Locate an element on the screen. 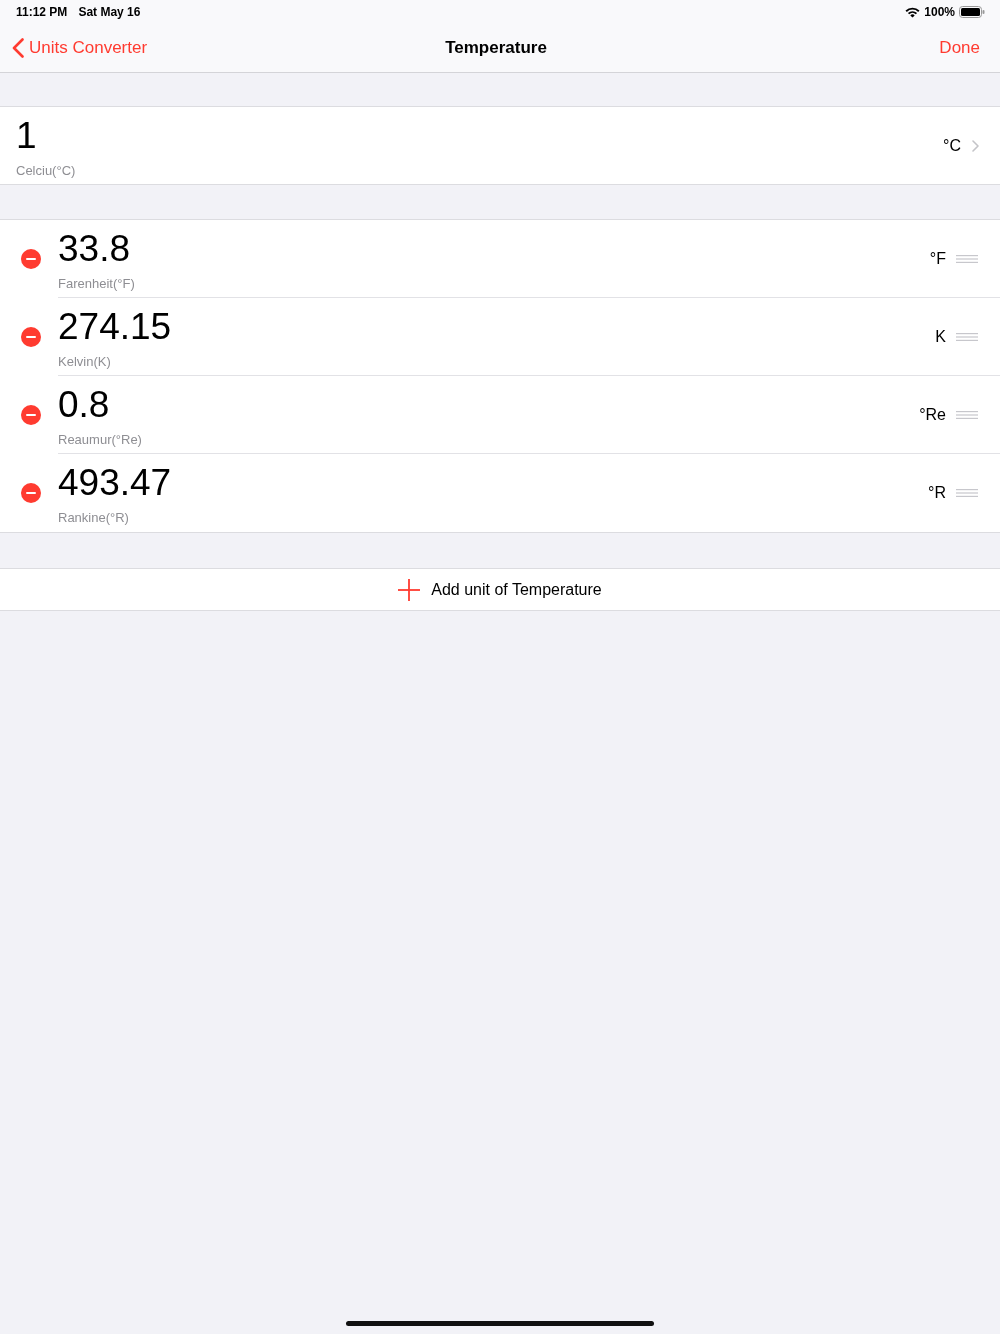  battery-icon is located at coordinates (972, 12).